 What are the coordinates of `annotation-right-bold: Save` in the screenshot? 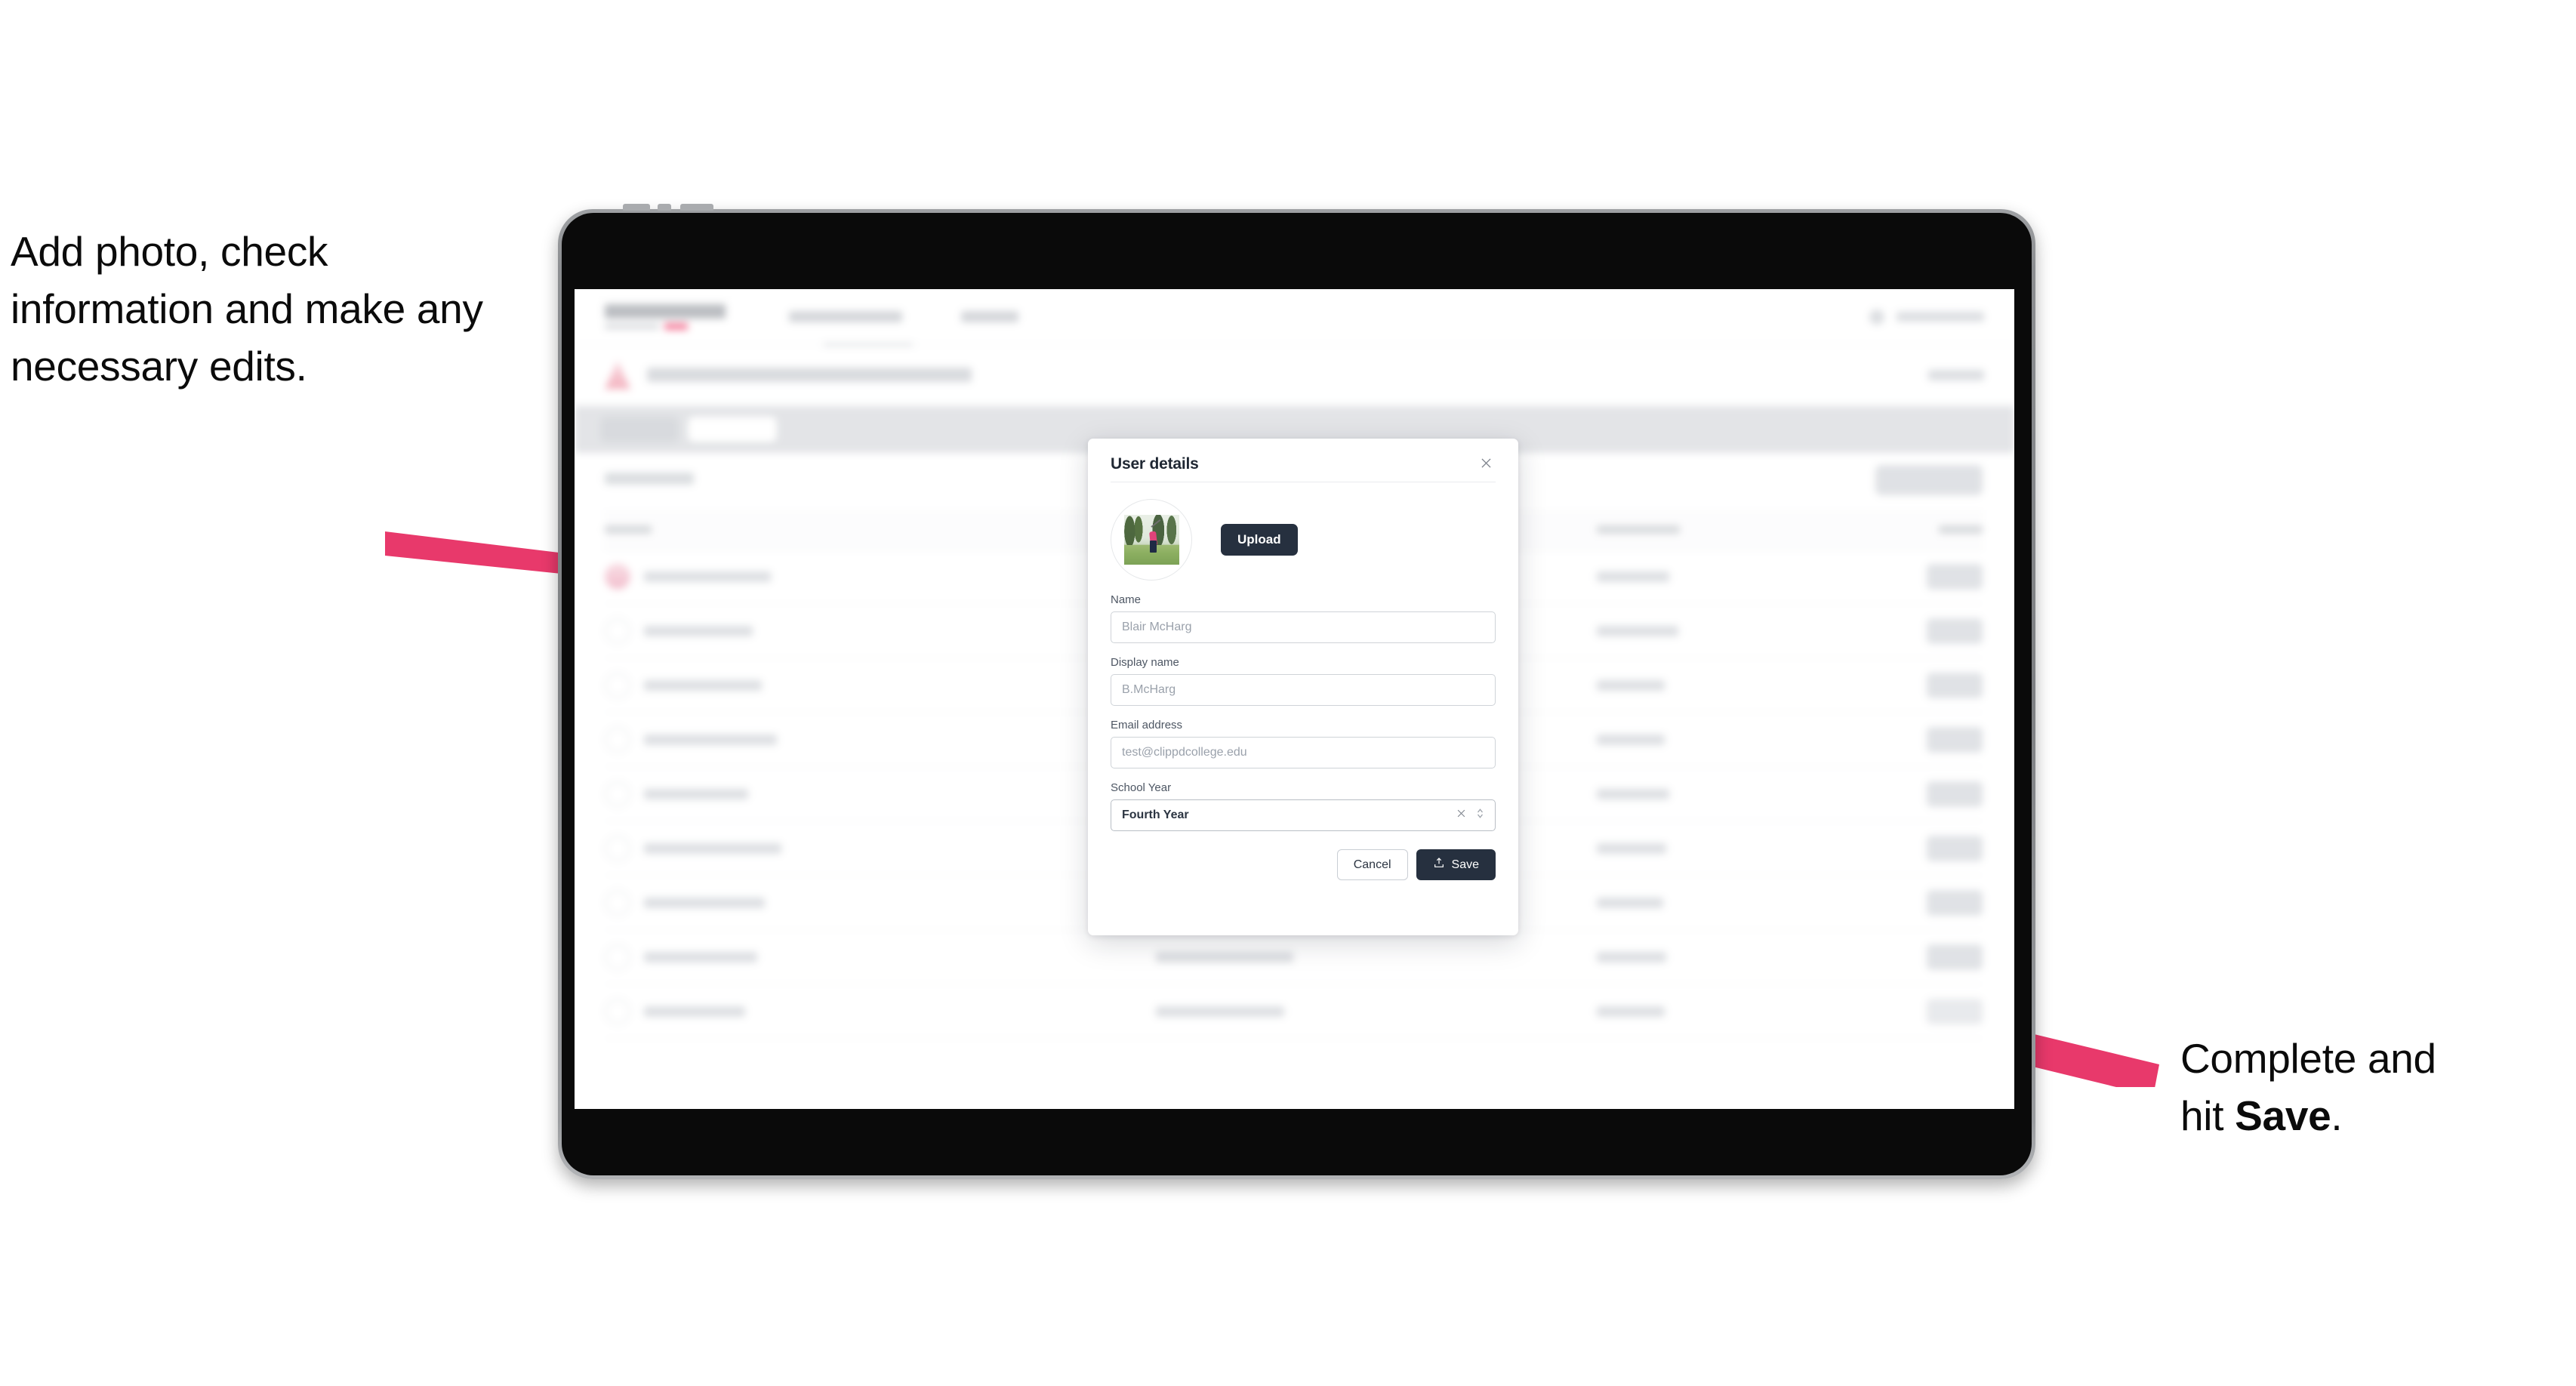 It's located at (2283, 1115).